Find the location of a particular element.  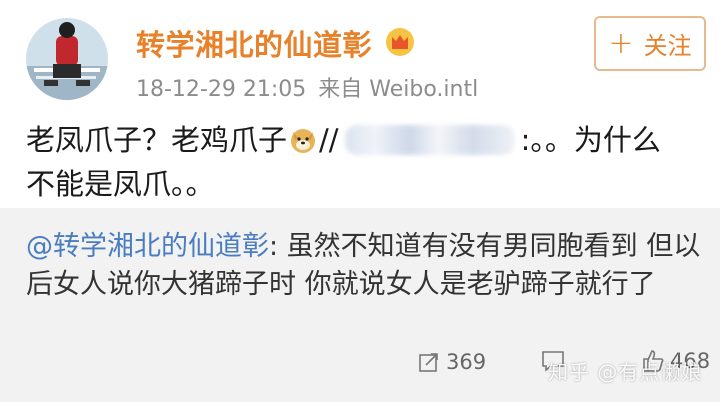

crown-icon is located at coordinates (400, 42).